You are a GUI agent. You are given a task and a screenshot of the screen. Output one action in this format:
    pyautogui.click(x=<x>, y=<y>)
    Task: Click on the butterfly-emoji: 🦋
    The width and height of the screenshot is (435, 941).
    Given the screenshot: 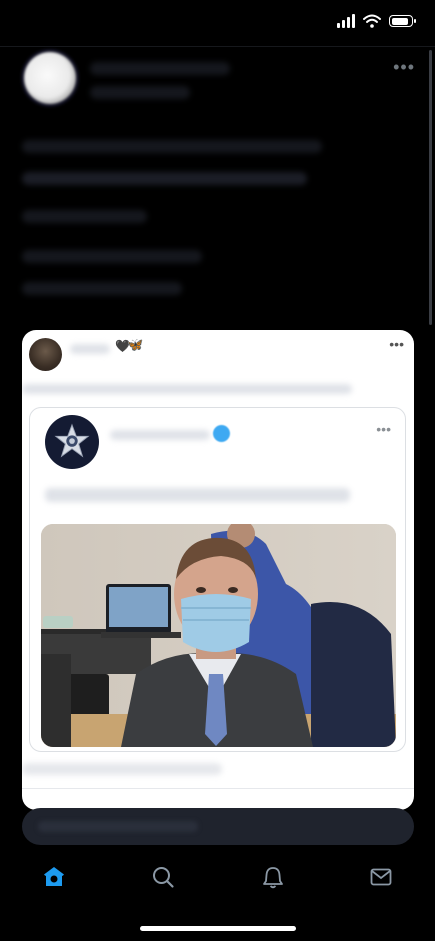 What is the action you would take?
    pyautogui.click(x=135, y=344)
    